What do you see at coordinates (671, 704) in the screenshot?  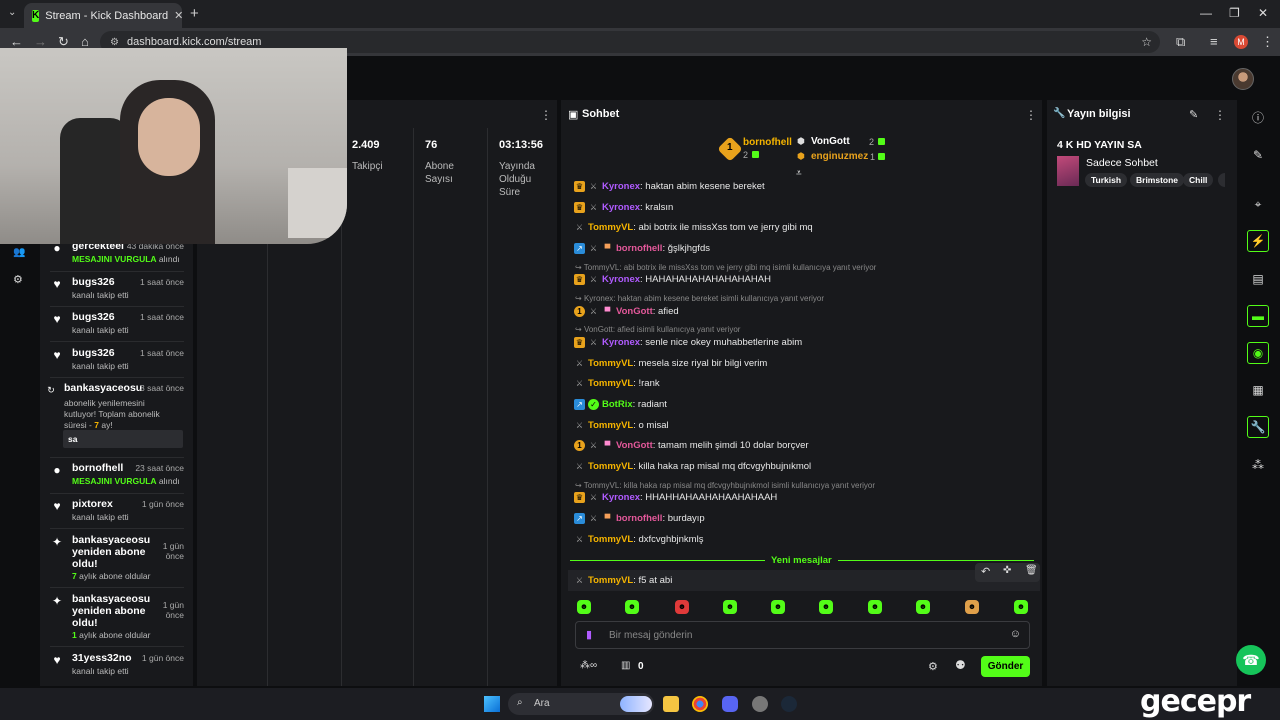 I see `file-explorer-icon` at bounding box center [671, 704].